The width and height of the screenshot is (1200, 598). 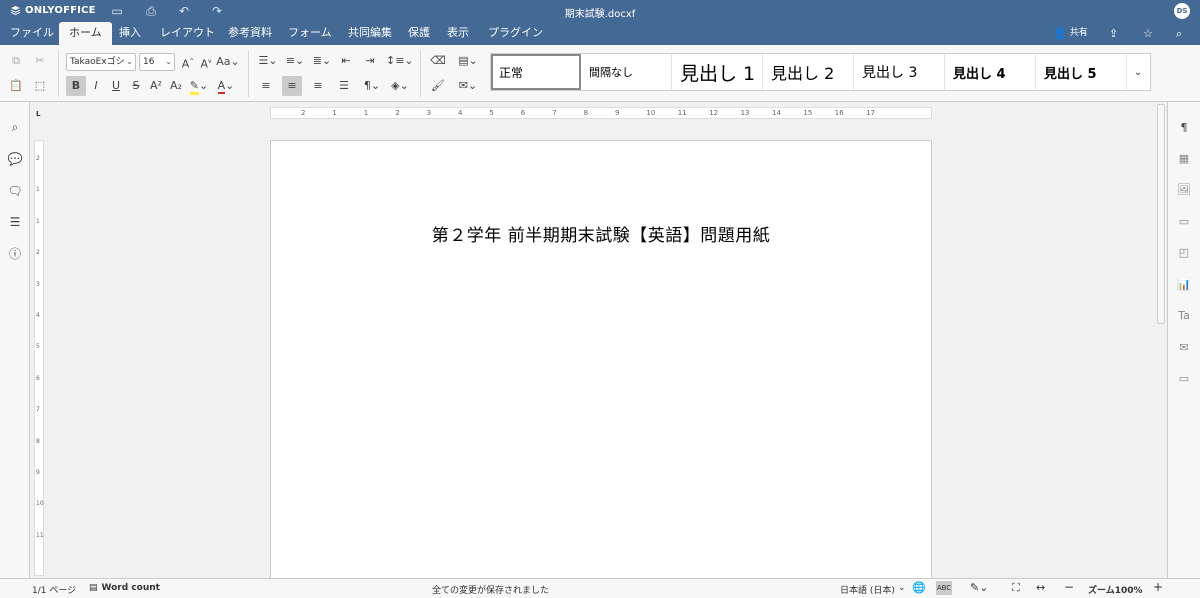 I want to click on font-color-icon: A⌄, so click(x=226, y=86).